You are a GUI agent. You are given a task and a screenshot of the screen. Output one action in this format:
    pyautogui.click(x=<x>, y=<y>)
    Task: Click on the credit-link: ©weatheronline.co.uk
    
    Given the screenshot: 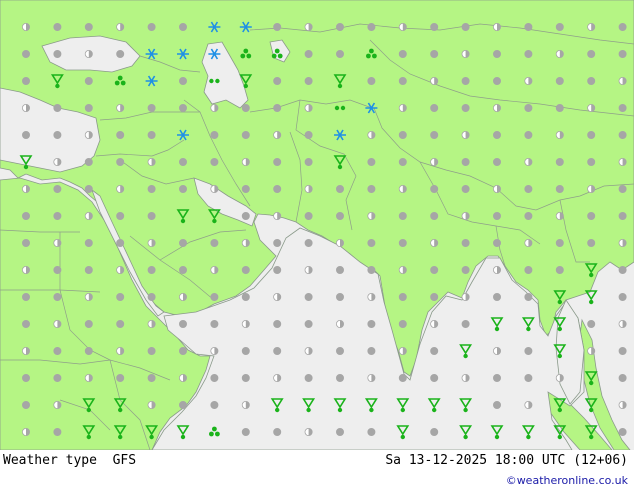 What is the action you would take?
    pyautogui.click(x=567, y=480)
    